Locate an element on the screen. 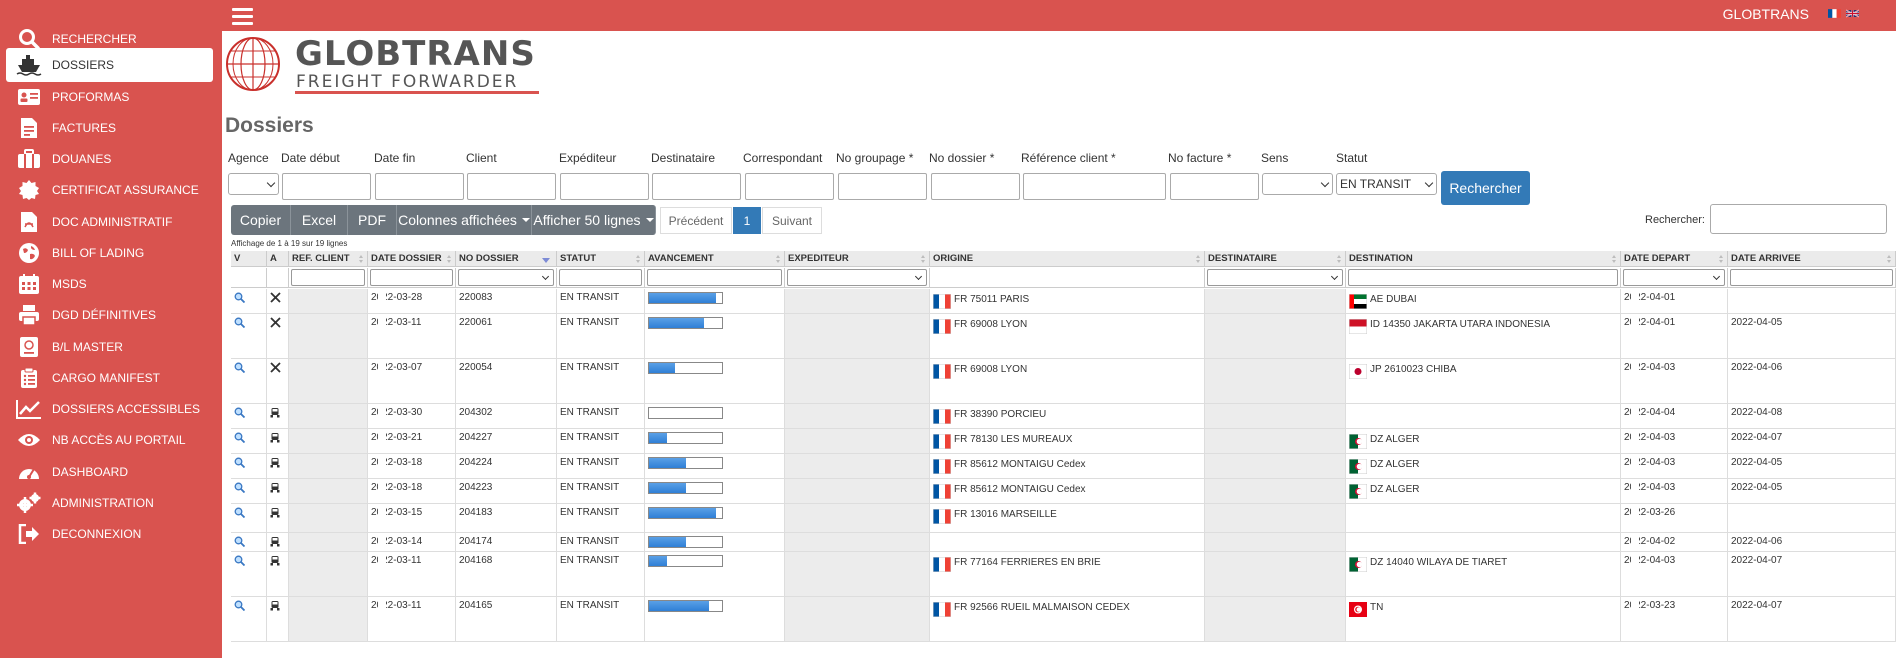  progress-bar is located at coordinates (685, 323).